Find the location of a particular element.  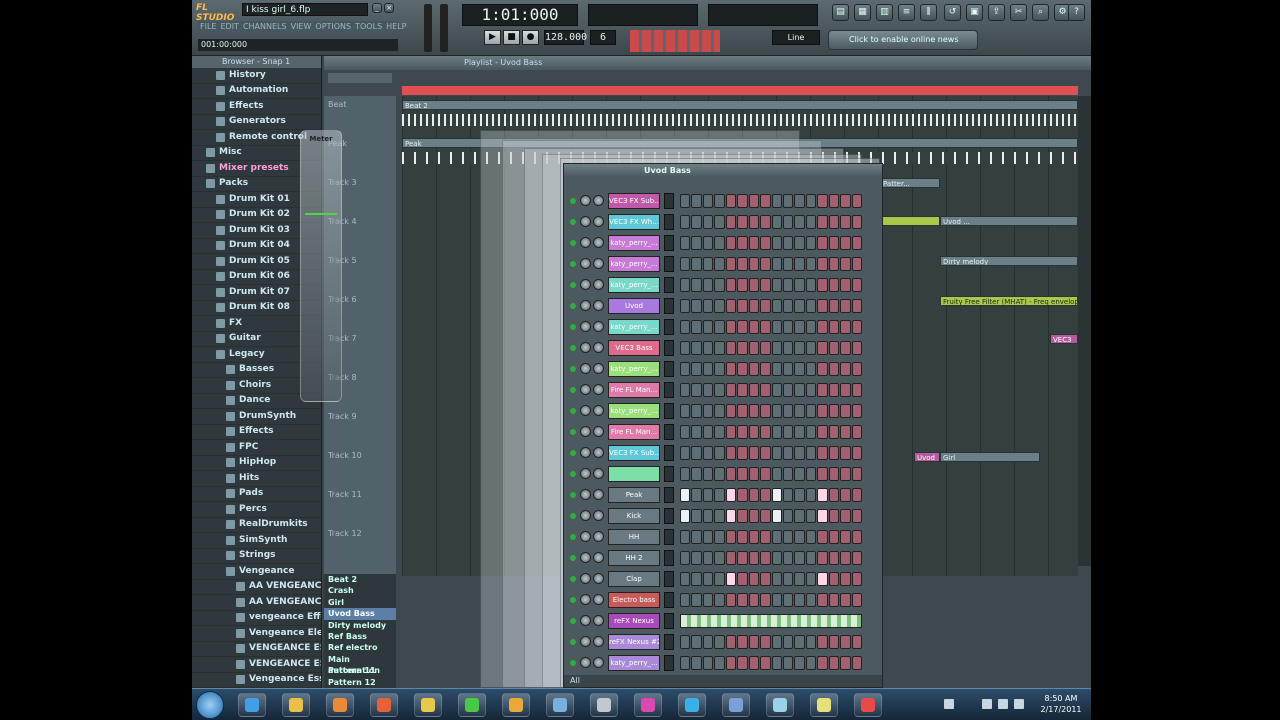

browser-item: Generators is located at coordinates (256, 122).